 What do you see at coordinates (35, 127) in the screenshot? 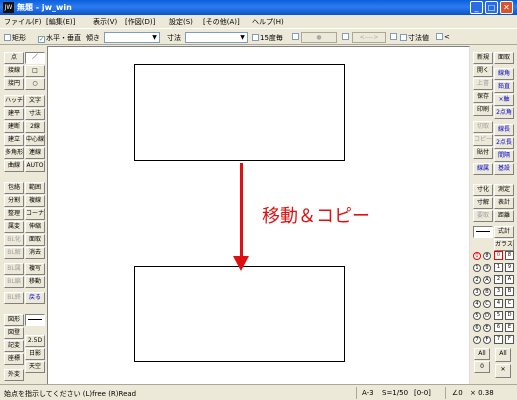
I see `tool-double-line: 2線` at bounding box center [35, 127].